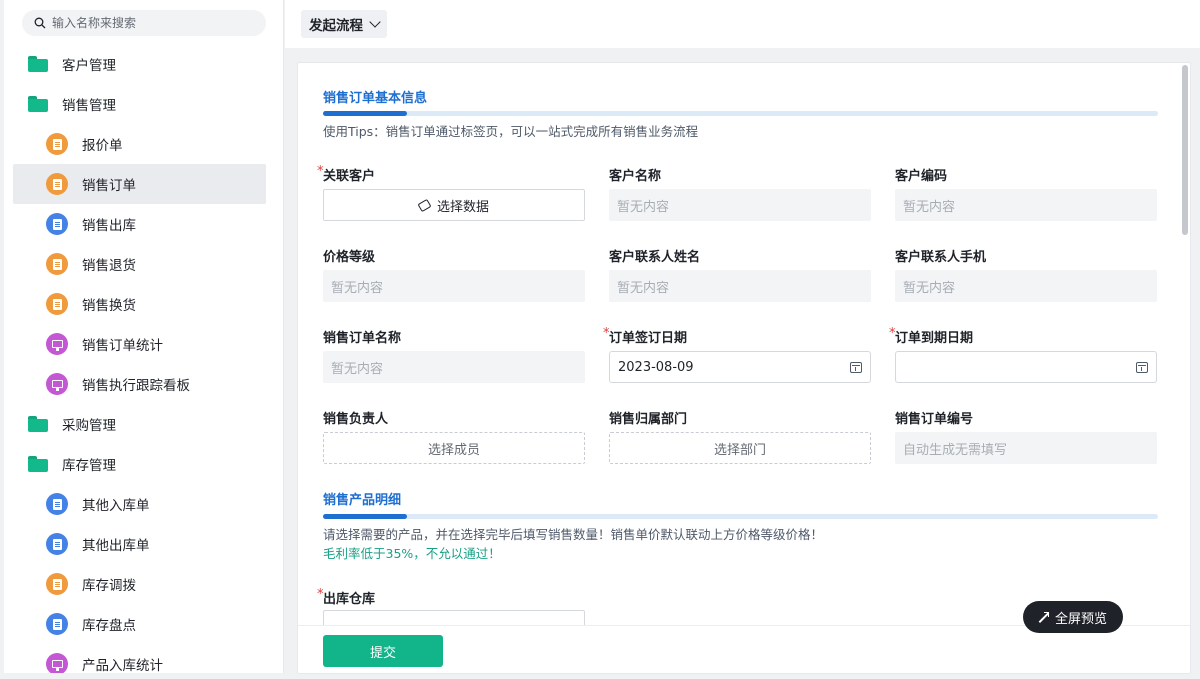  I want to click on sidebar-item-0: 客户管理, so click(143, 64).